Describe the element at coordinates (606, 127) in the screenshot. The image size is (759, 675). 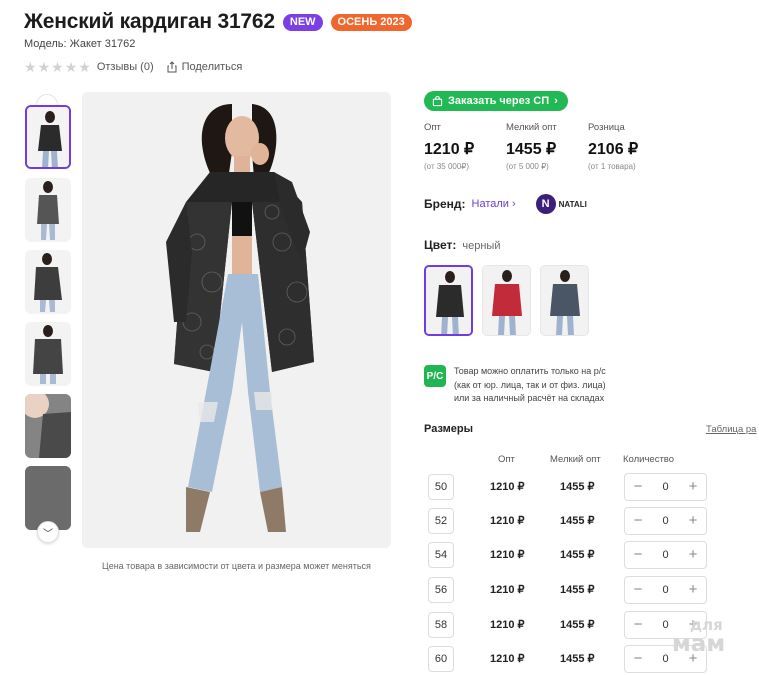
I see `price-label: Розница` at that location.